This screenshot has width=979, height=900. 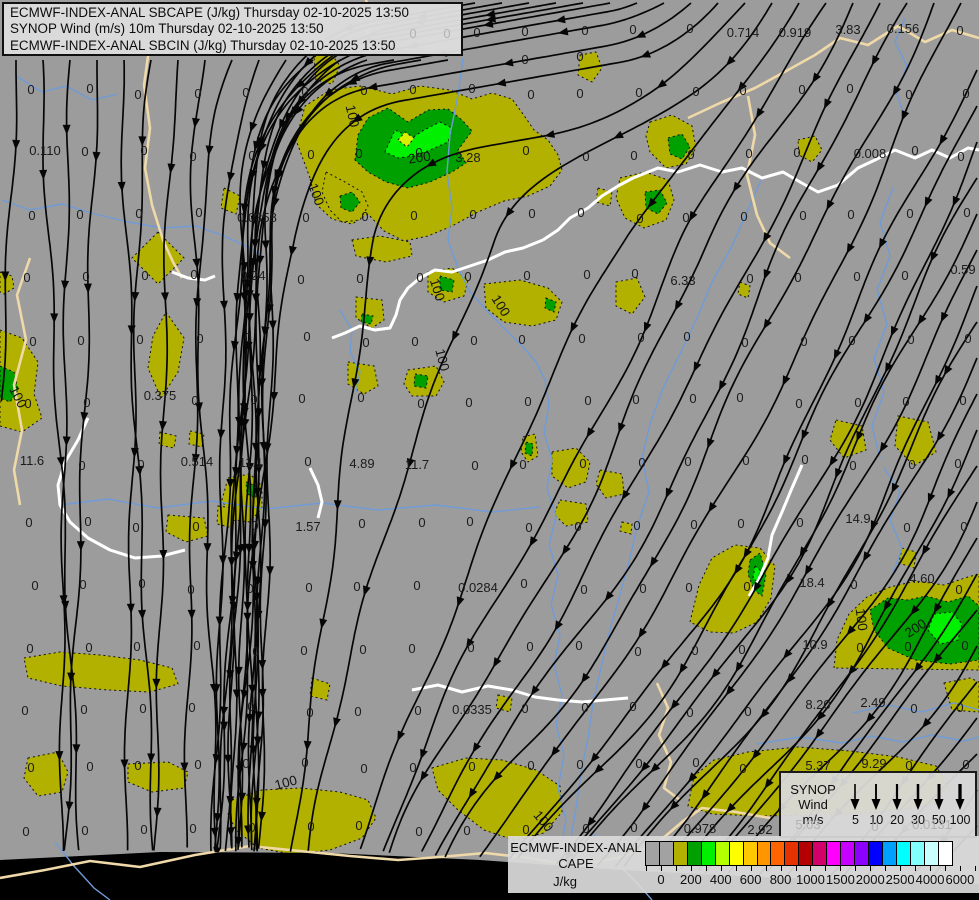 I want to click on station-value: 11.7, so click(x=417, y=464).